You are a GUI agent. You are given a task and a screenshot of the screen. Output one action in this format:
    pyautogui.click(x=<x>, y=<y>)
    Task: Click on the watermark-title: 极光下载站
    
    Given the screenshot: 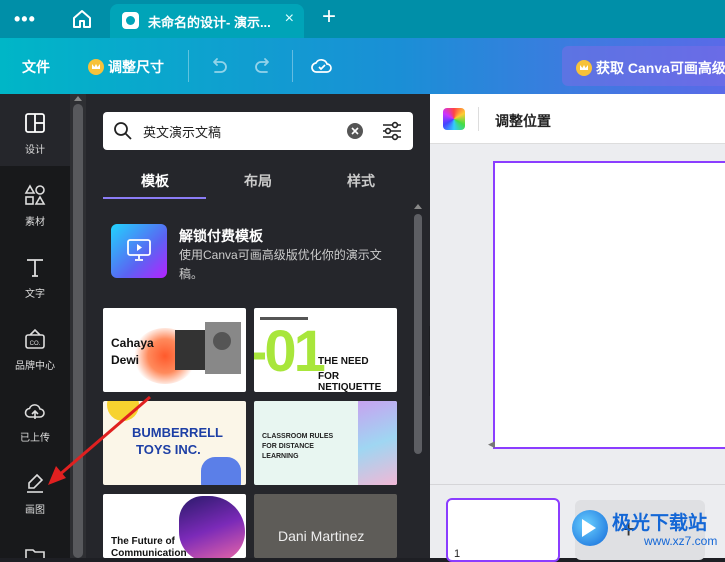 What is the action you would take?
    pyautogui.click(x=660, y=523)
    